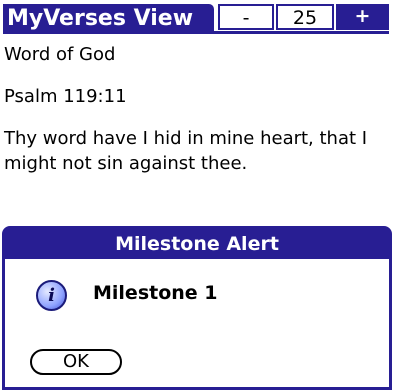  I want to click on increment-button: +, so click(362, 17).